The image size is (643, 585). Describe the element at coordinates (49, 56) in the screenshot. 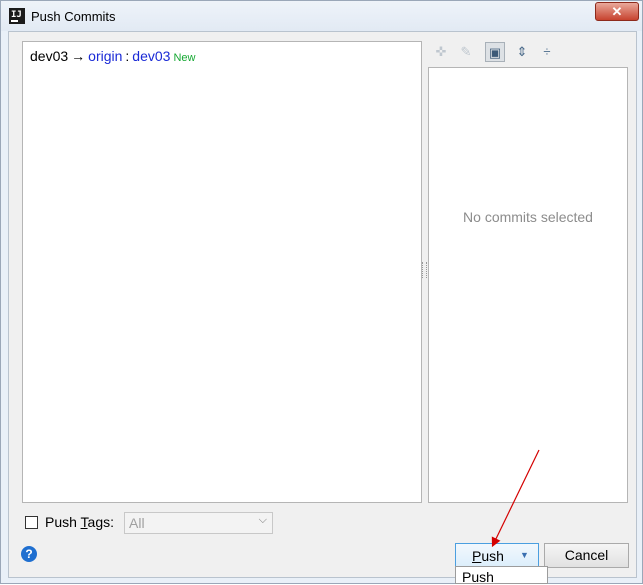

I see `local-branch: dev03` at that location.